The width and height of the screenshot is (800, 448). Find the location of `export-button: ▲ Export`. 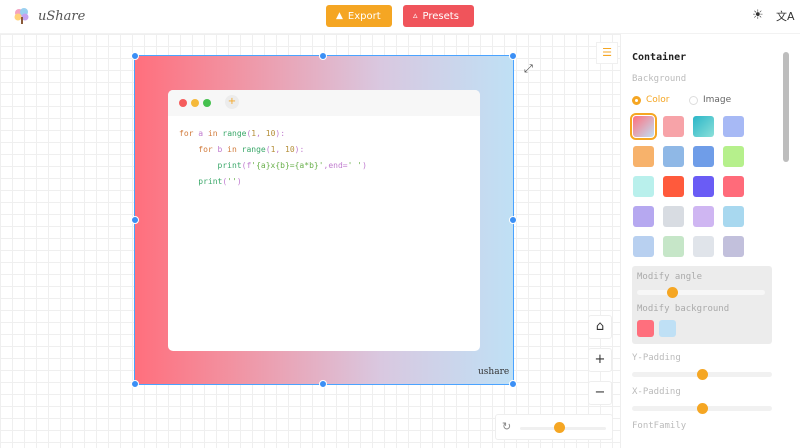

export-button: ▲ Export is located at coordinates (359, 16).